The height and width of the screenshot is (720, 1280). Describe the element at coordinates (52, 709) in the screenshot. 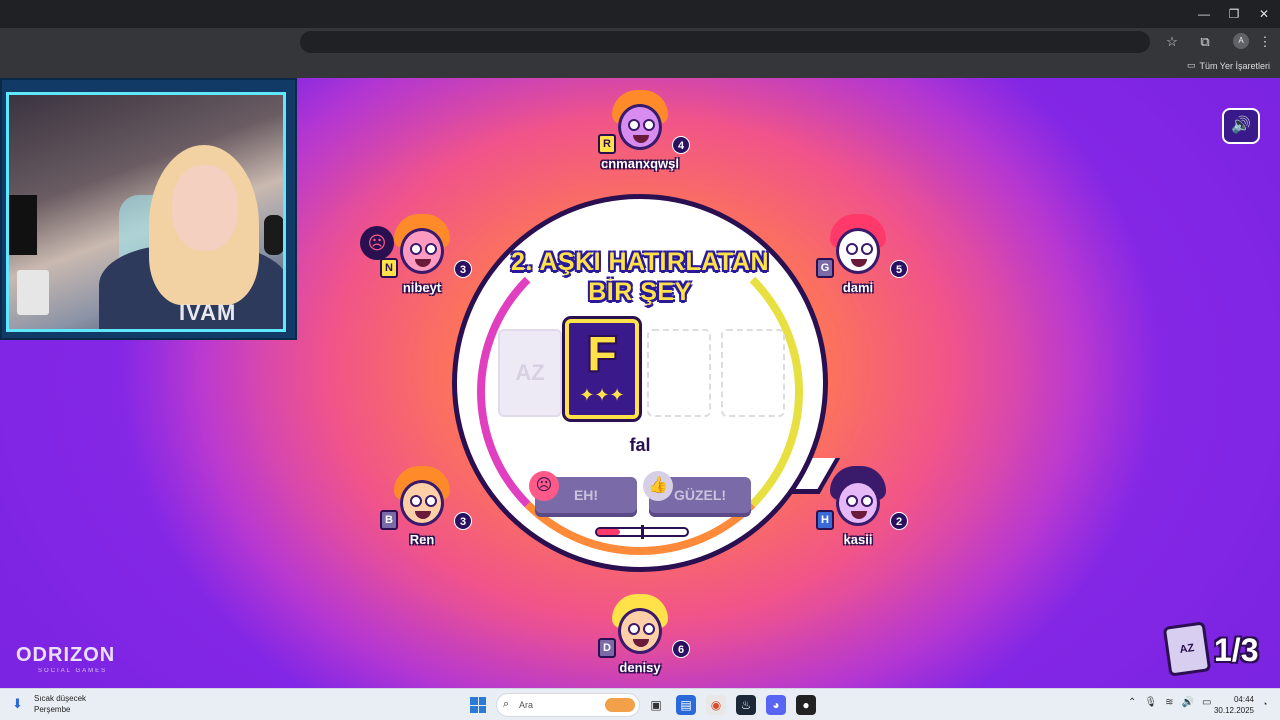

I see `weather-line-2: Perşembe` at that location.